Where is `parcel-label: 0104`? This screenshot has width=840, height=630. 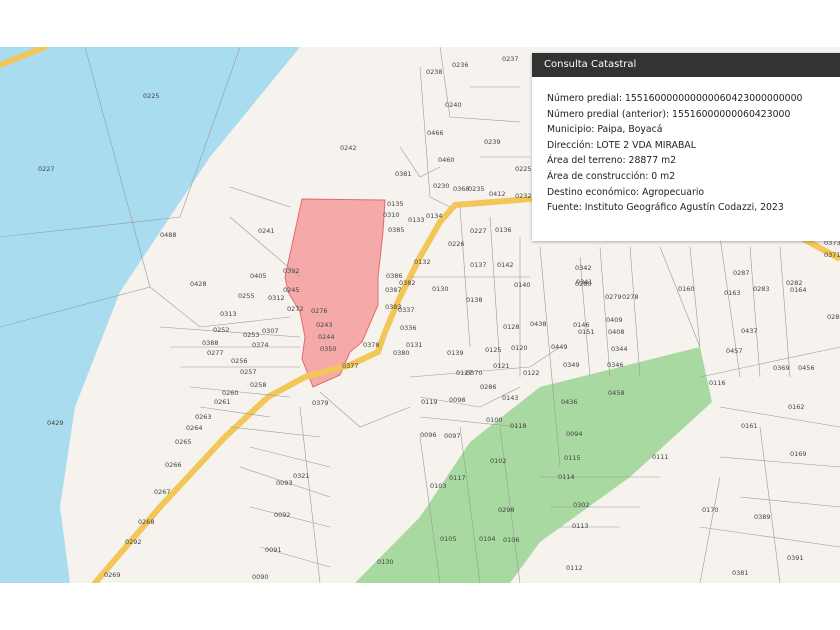
parcel-label: 0104 is located at coordinates (487, 539).